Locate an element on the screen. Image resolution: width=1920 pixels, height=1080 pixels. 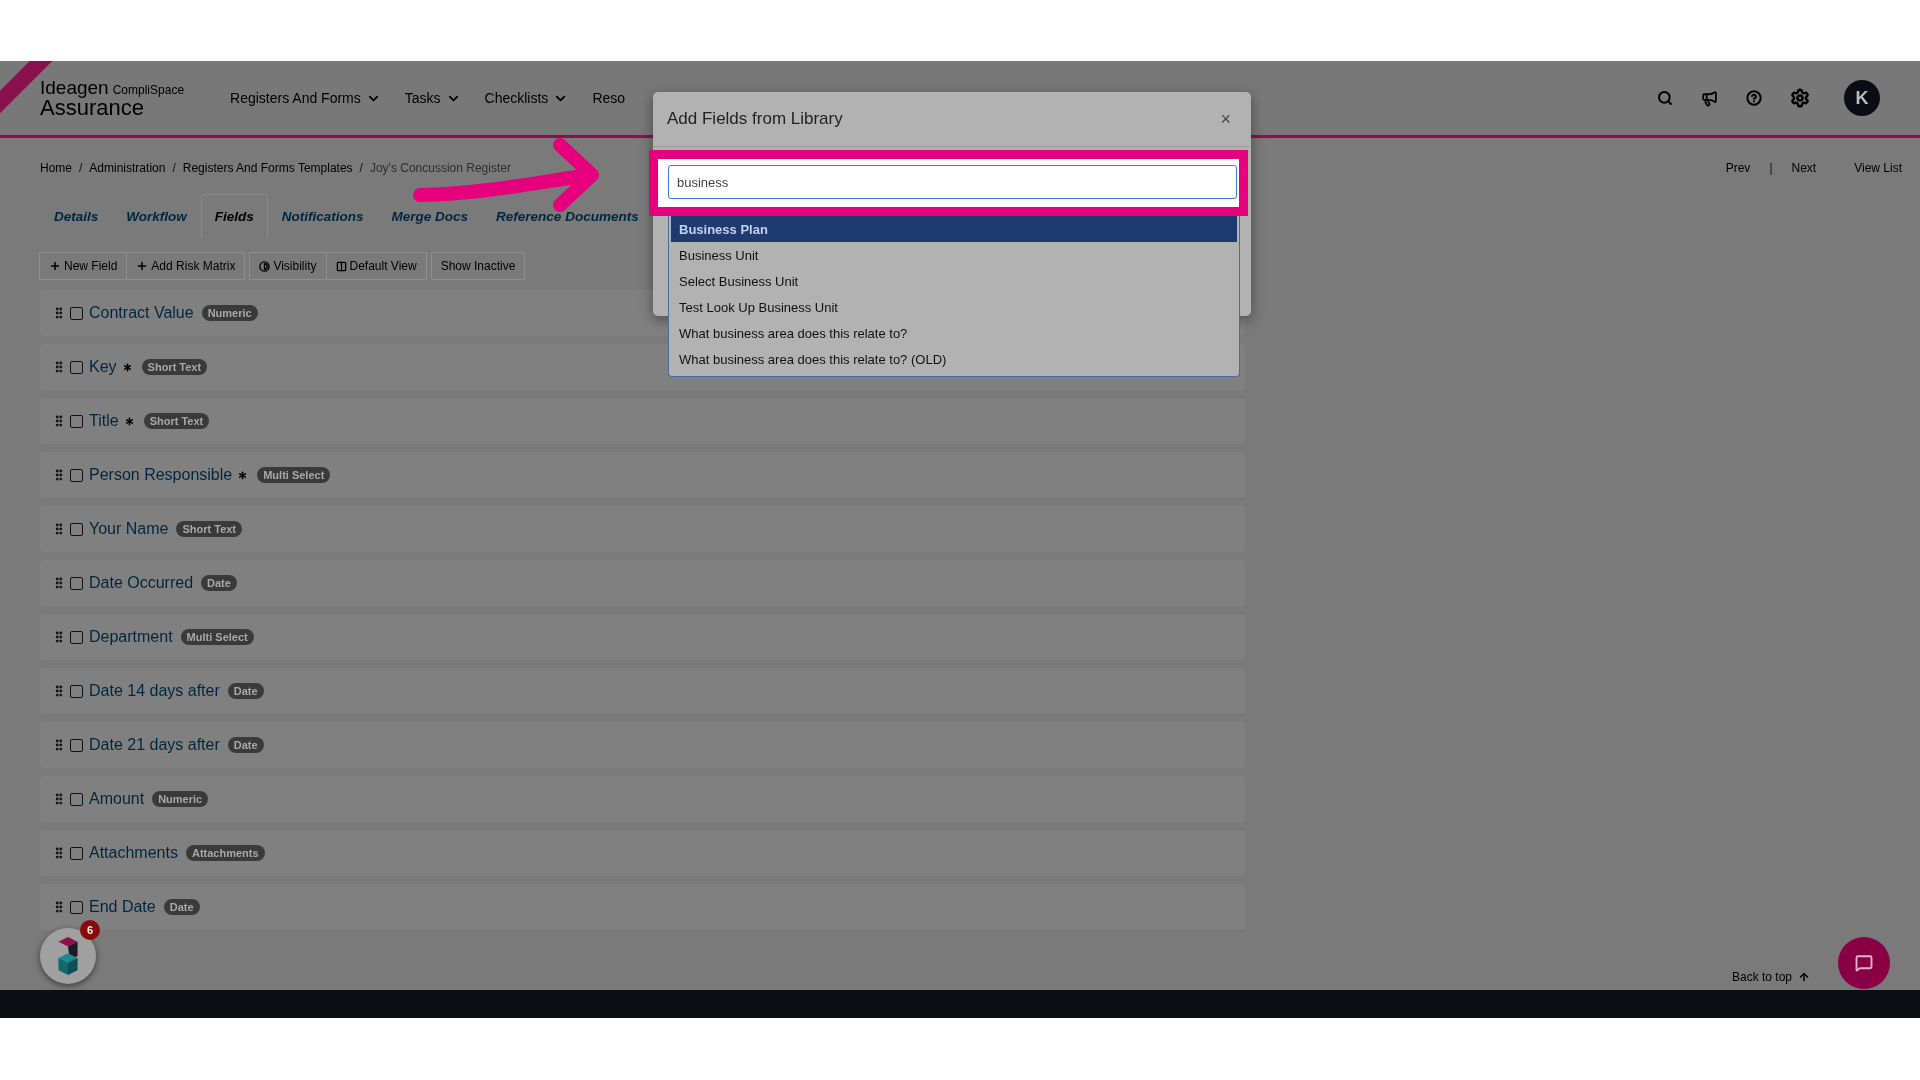
logo-brand: Ideagen is located at coordinates (74, 87).